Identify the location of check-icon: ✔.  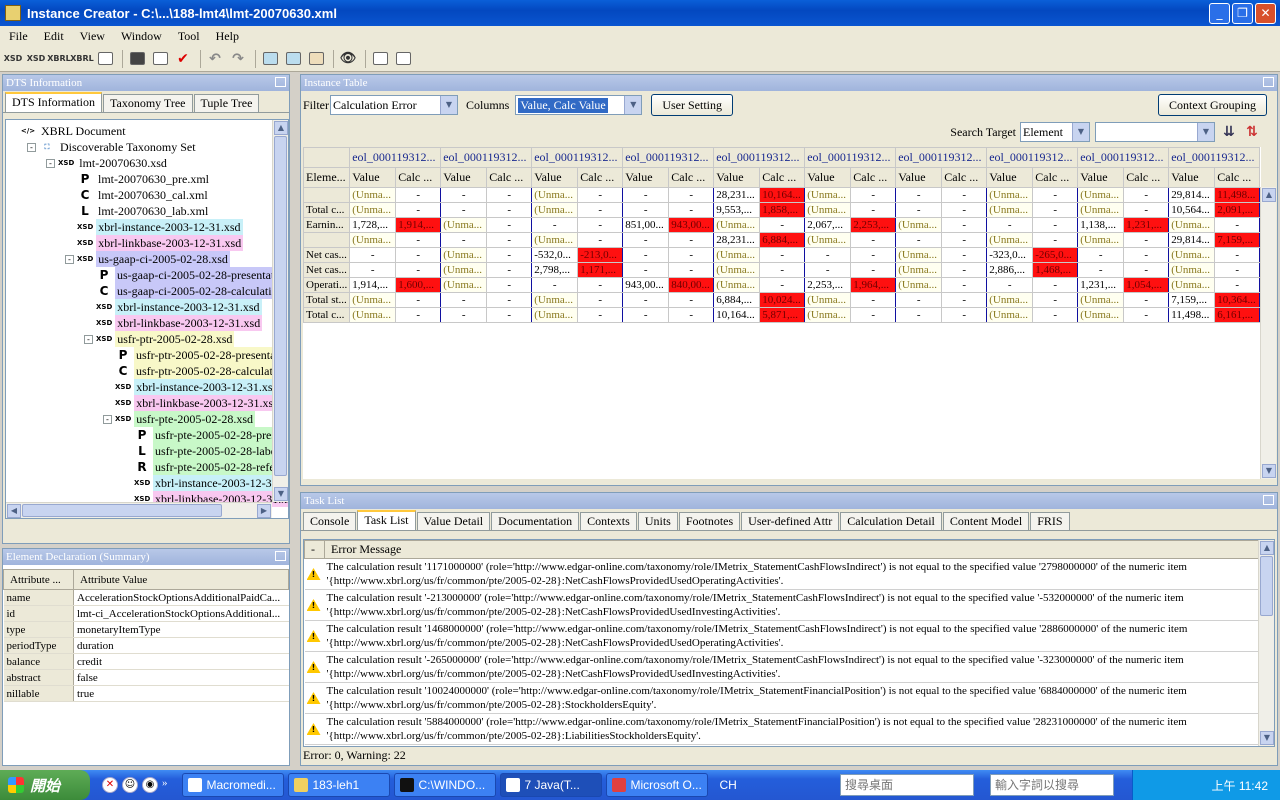
(183, 59).